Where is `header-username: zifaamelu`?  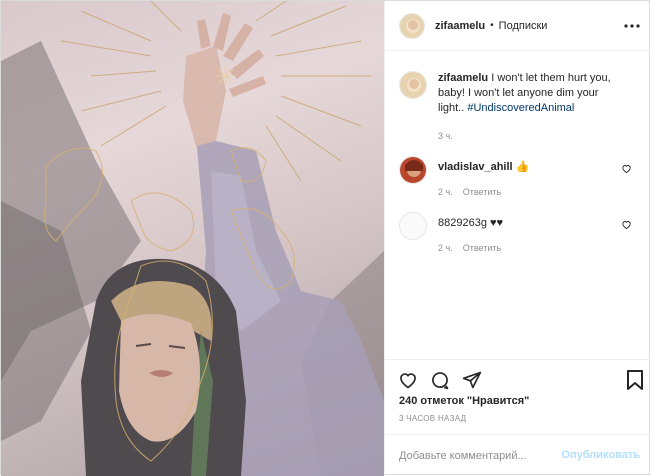 header-username: zifaamelu is located at coordinates (460, 26).